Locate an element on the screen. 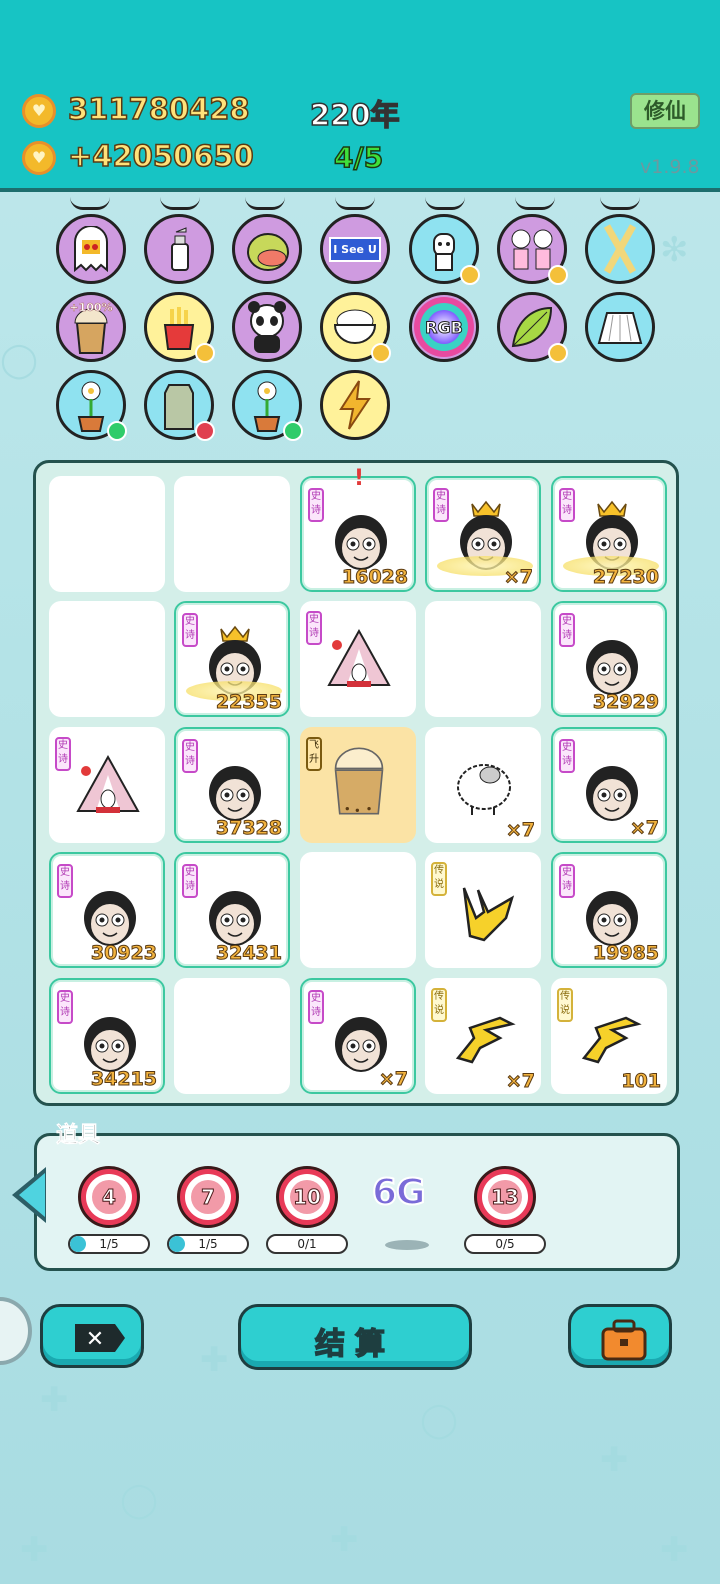  cell-value: 32929 is located at coordinates (625, 702).